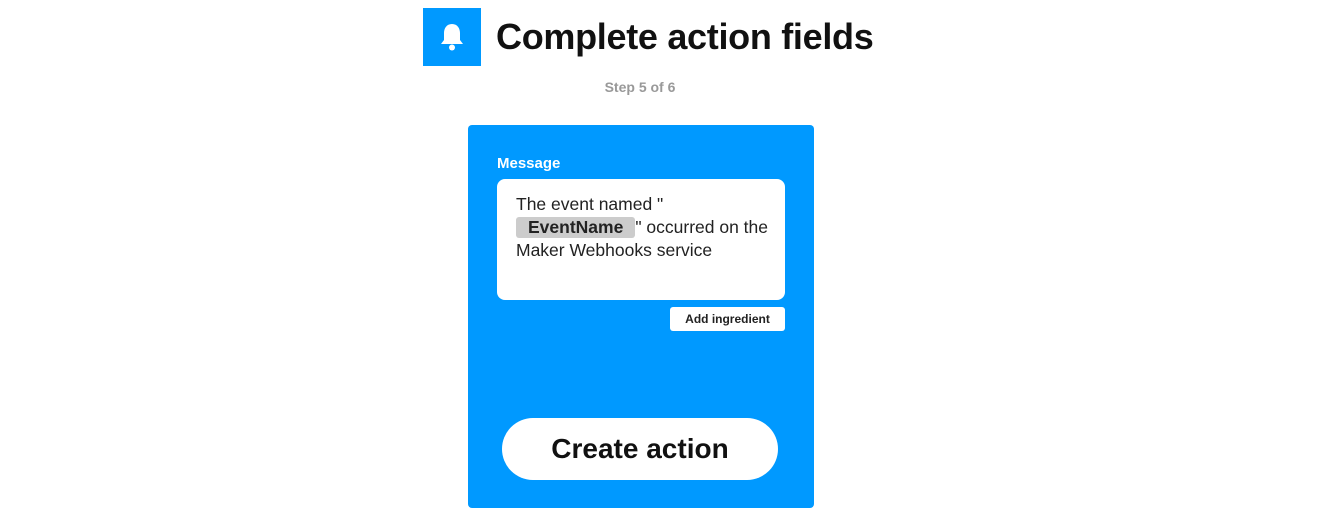  I want to click on message-field-label: Message, so click(529, 163).